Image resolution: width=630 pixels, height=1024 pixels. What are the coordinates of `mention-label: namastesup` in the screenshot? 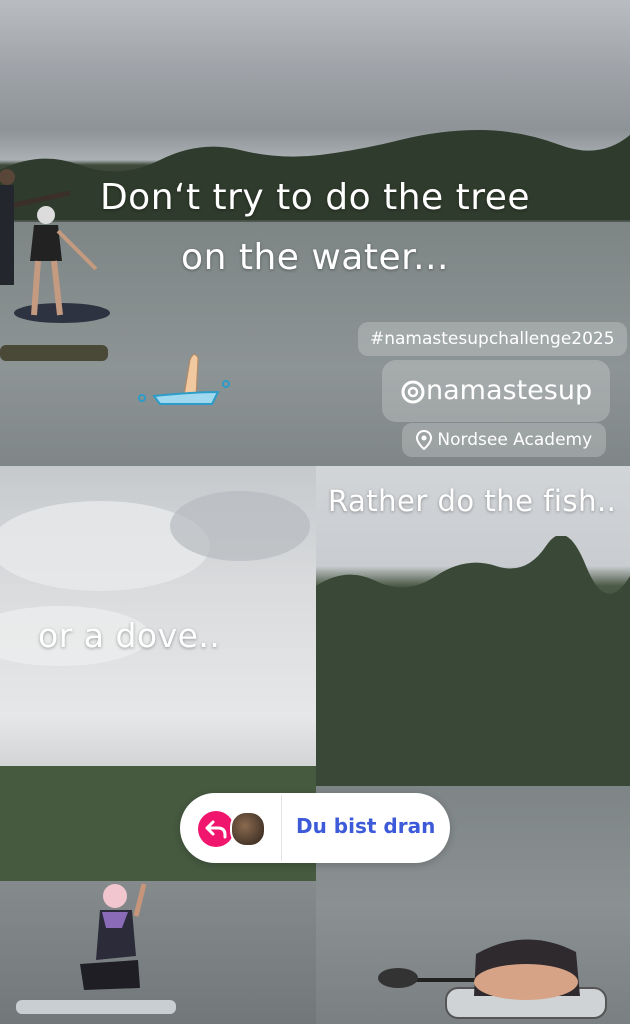 It's located at (509, 390).